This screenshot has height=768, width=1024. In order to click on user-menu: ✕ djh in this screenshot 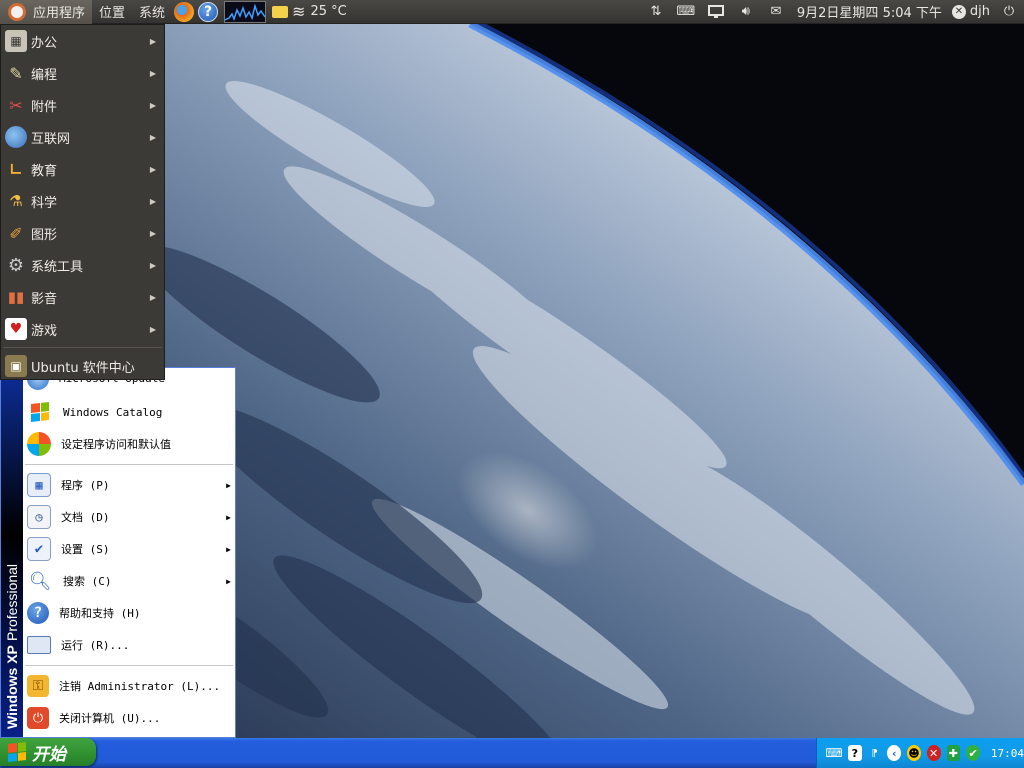, I will do `click(970, 11)`.